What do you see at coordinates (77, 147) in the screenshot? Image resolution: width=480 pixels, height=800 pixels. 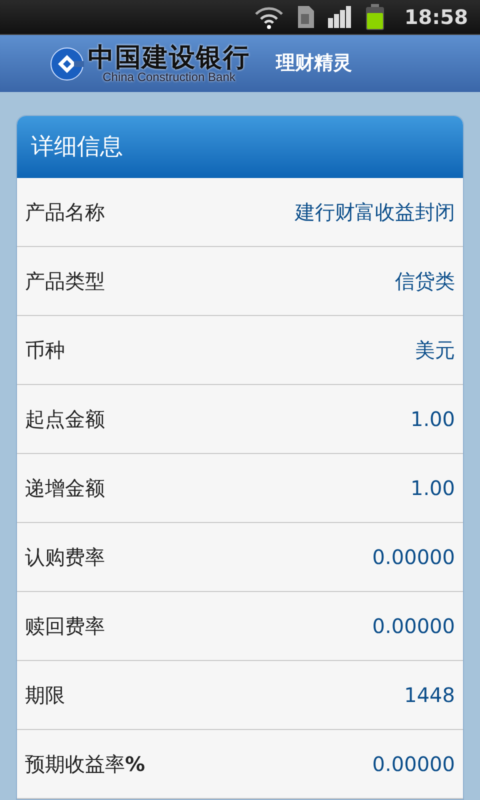 I see `card-title: 详细信息` at bounding box center [77, 147].